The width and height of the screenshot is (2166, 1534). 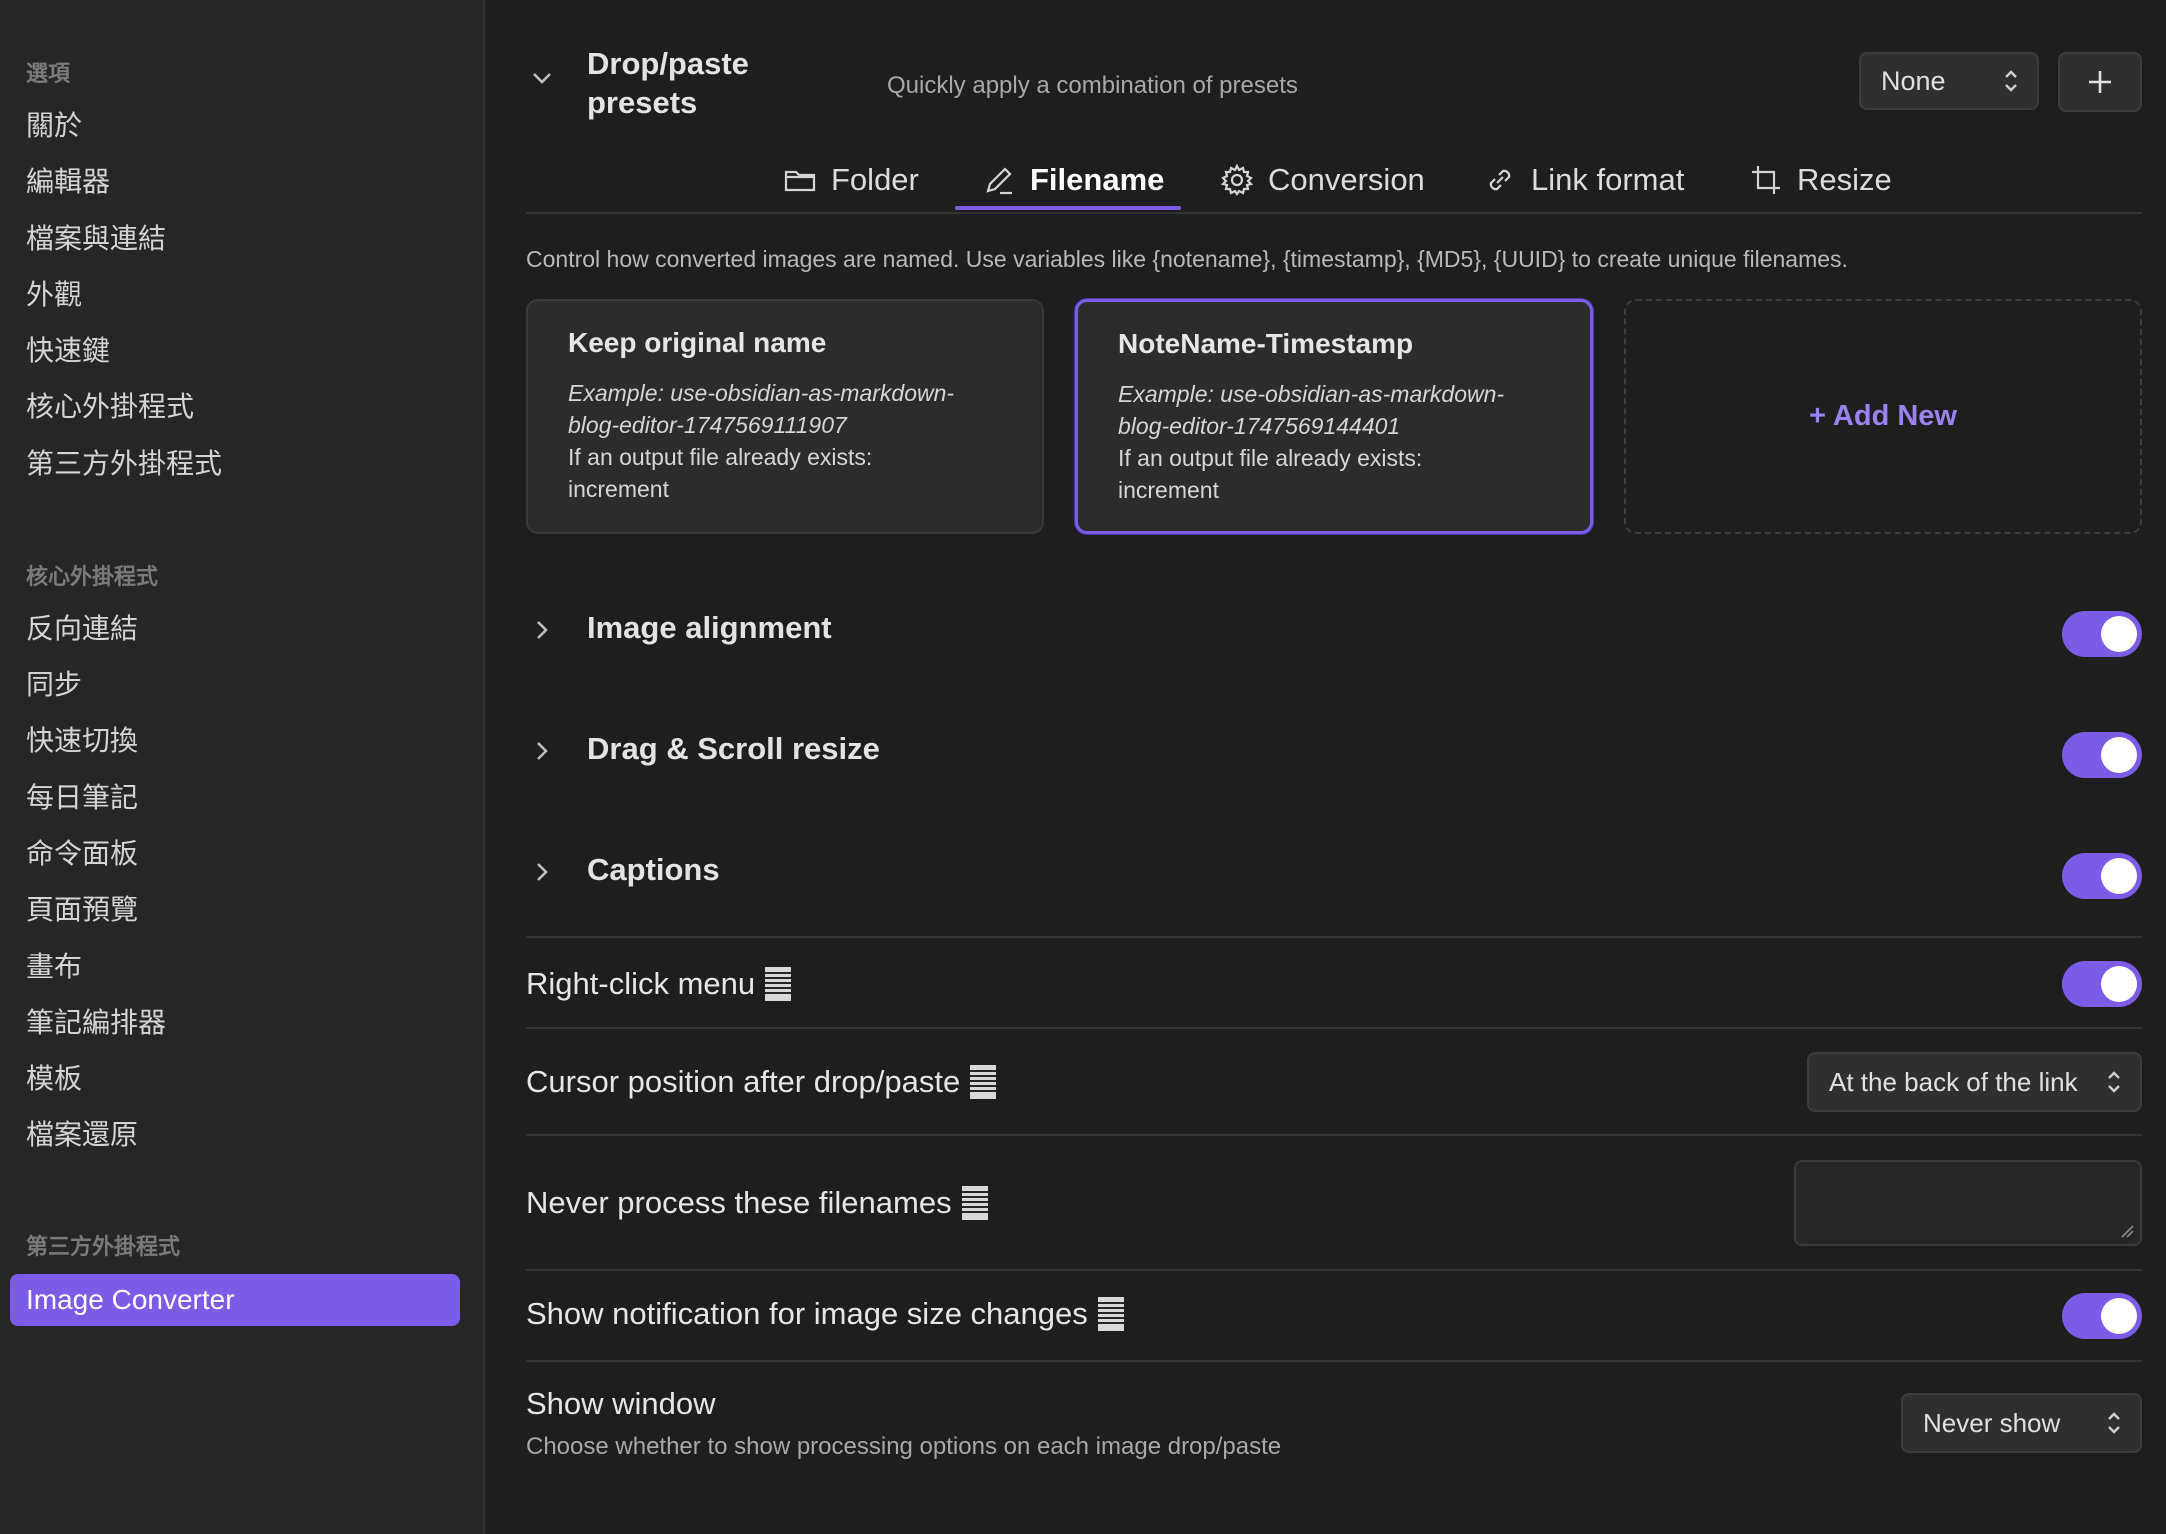 What do you see at coordinates (1259, 426) in the screenshot?
I see `card-example-line: blog-editor-1747569144401` at bounding box center [1259, 426].